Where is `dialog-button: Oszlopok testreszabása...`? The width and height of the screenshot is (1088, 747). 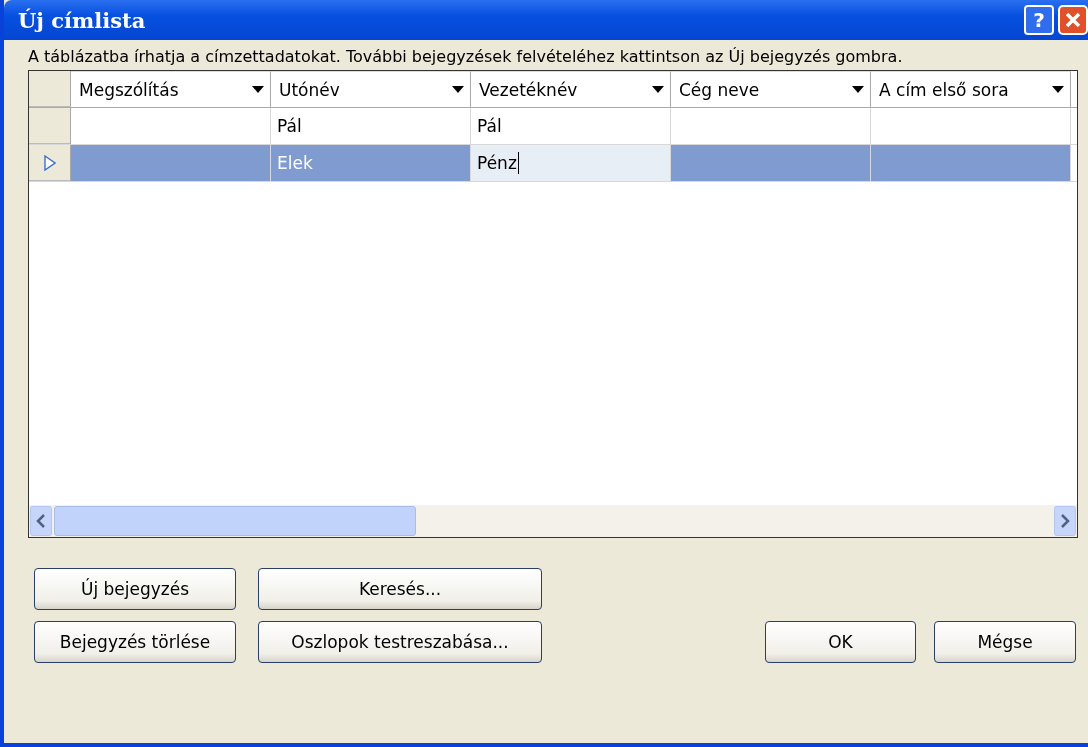
dialog-button: Oszlopok testreszabása... is located at coordinates (400, 642).